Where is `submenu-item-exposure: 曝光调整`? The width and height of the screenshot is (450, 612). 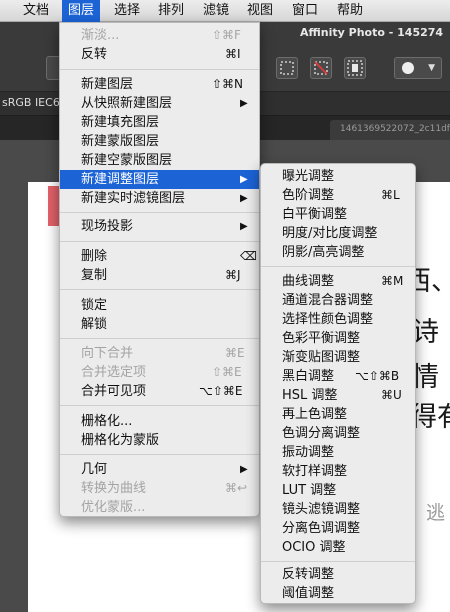 submenu-item-exposure: 曝光调整 is located at coordinates (338, 176).